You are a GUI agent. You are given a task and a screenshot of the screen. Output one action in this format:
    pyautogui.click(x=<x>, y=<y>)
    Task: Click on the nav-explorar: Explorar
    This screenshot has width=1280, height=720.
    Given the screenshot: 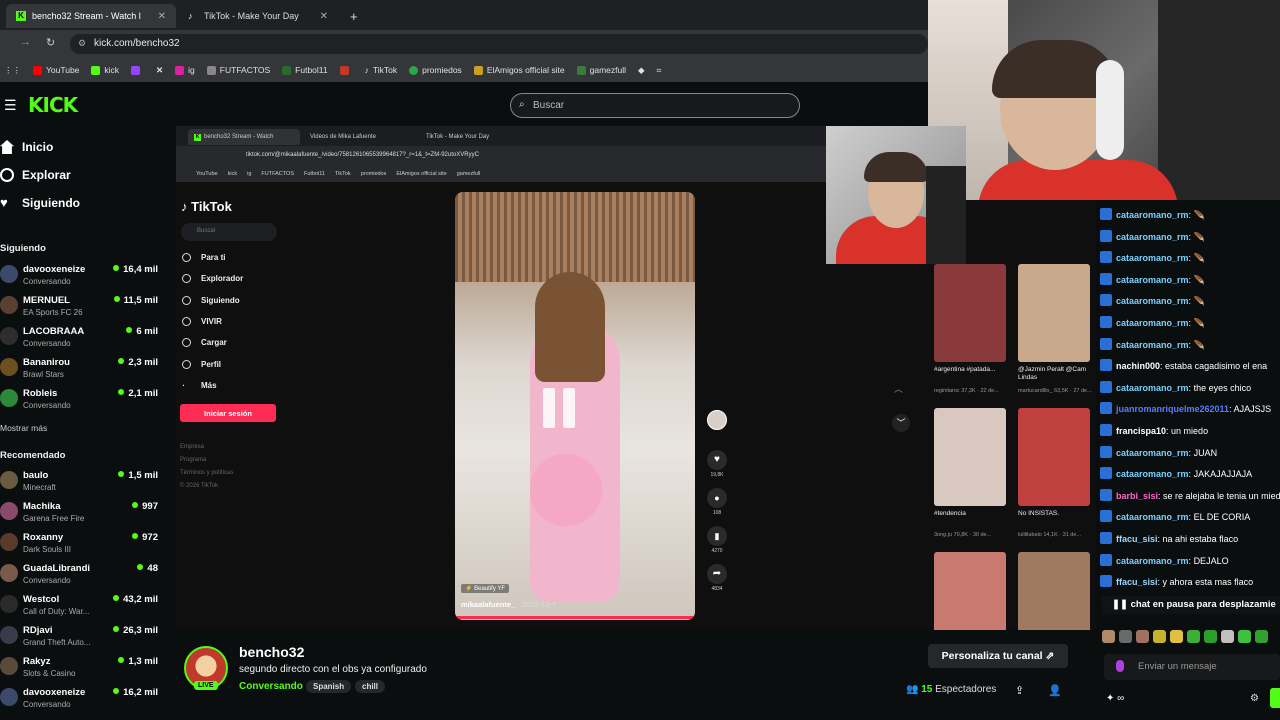 What is the action you would take?
    pyautogui.click(x=35, y=175)
    